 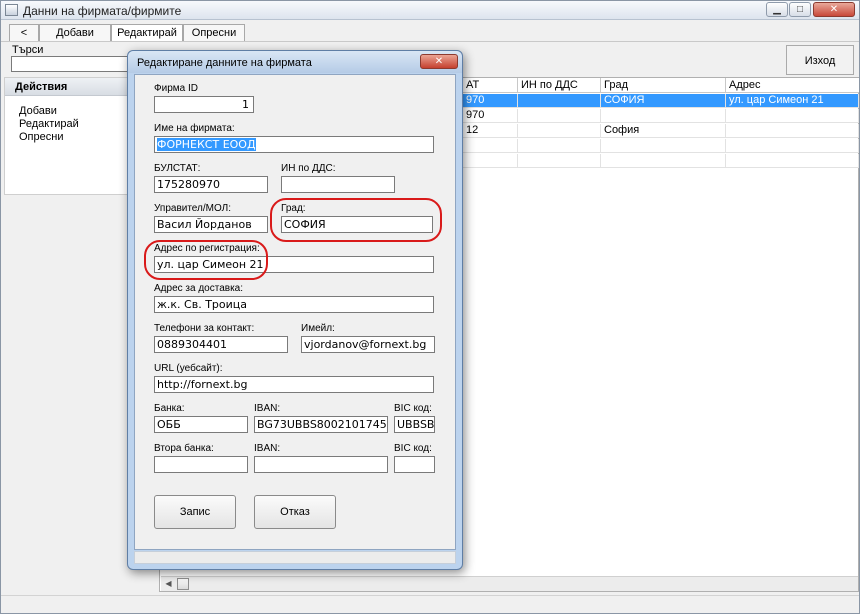 I want to click on minimize-button: ▁, so click(x=777, y=9).